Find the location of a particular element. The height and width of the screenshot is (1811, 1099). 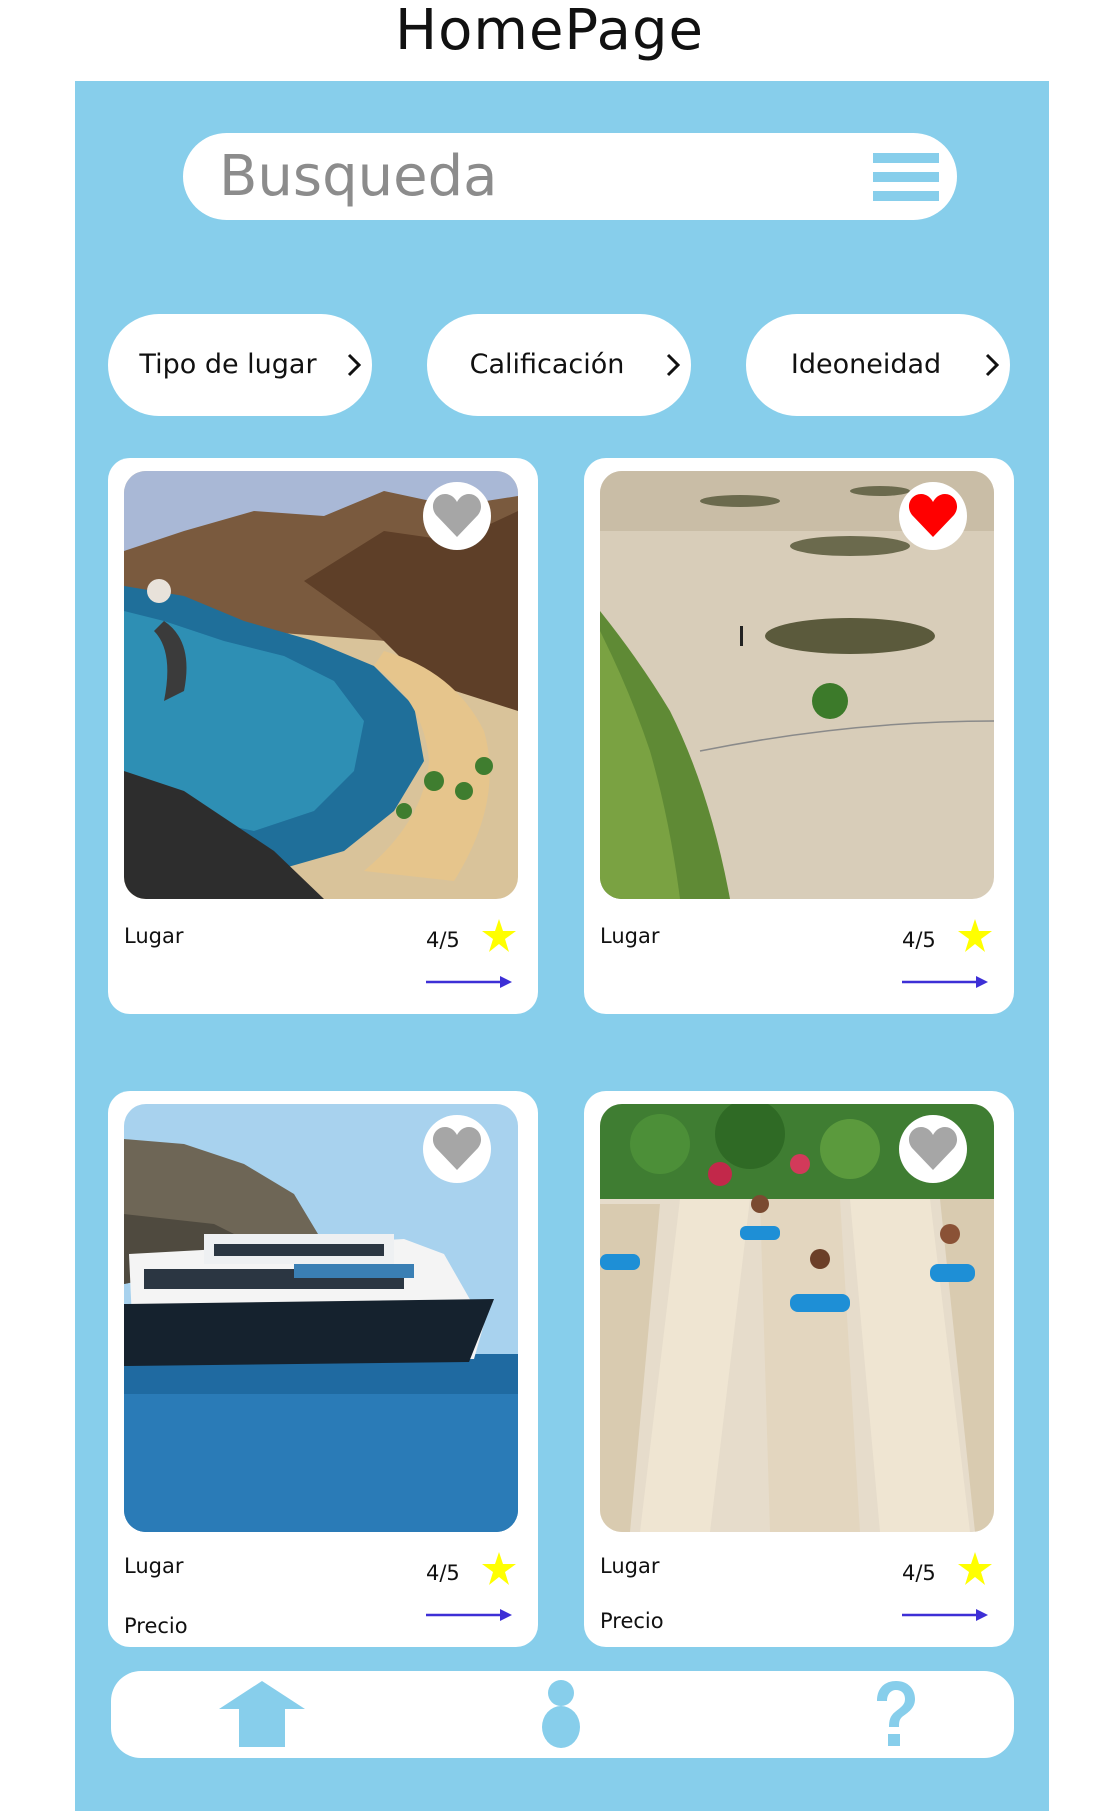

filter-label: Tipo de lugar is located at coordinates (228, 364).